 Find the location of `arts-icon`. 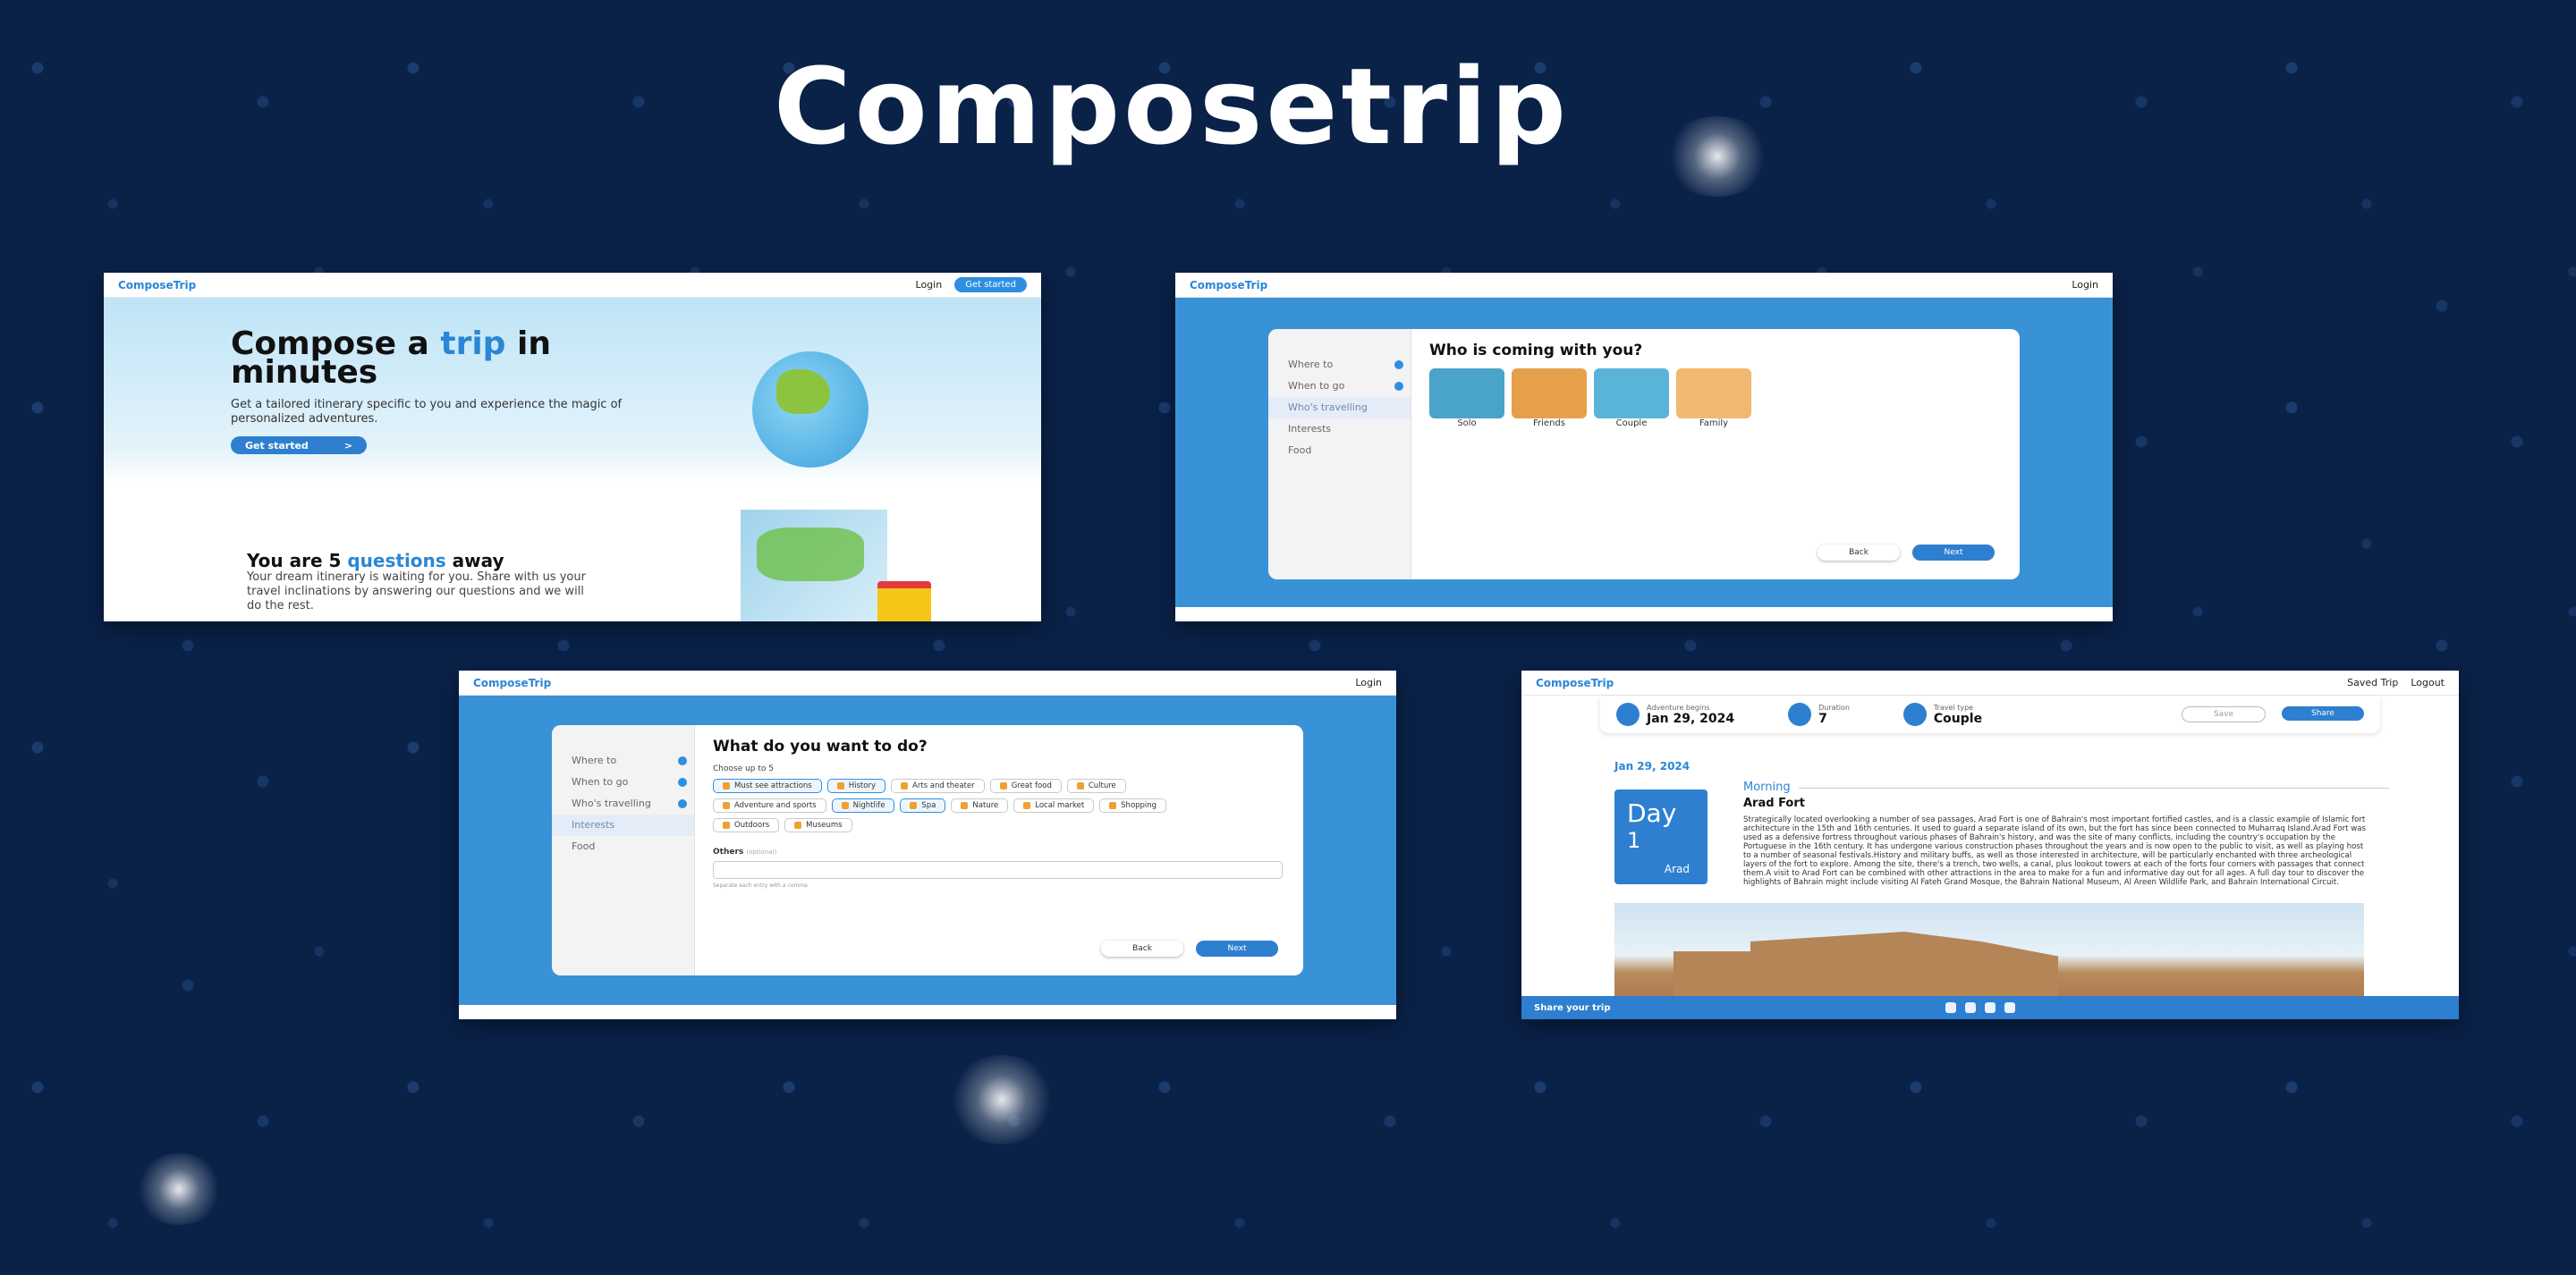

arts-icon is located at coordinates (904, 785).